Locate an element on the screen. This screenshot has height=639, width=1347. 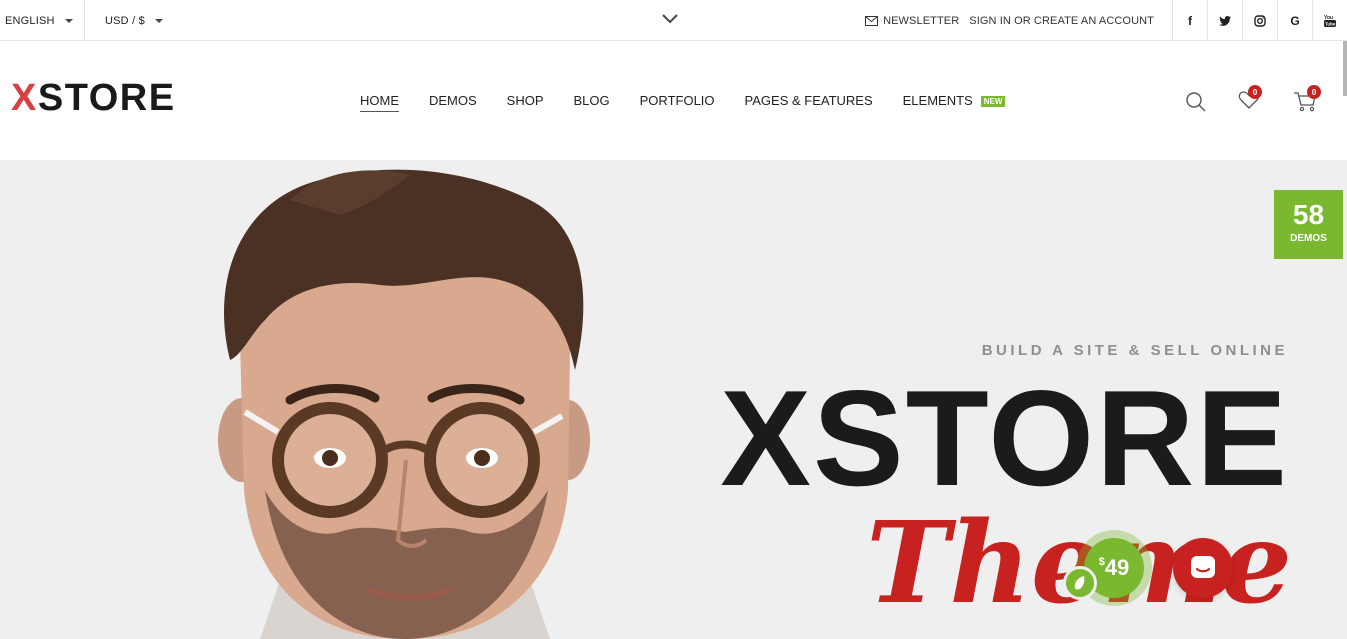
chat-icon is located at coordinates (1203, 567).